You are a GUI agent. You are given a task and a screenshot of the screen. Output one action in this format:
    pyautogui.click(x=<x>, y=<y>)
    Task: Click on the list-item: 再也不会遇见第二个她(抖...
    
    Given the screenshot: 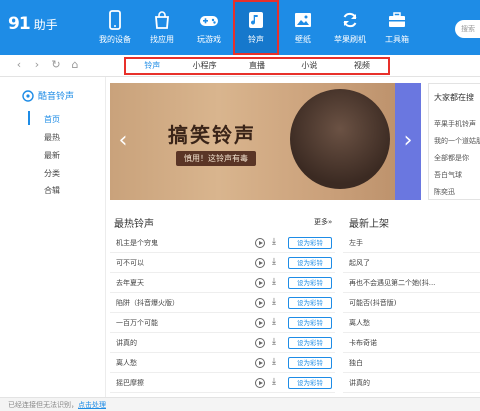 What is the action you would take?
    pyautogui.click(x=411, y=283)
    